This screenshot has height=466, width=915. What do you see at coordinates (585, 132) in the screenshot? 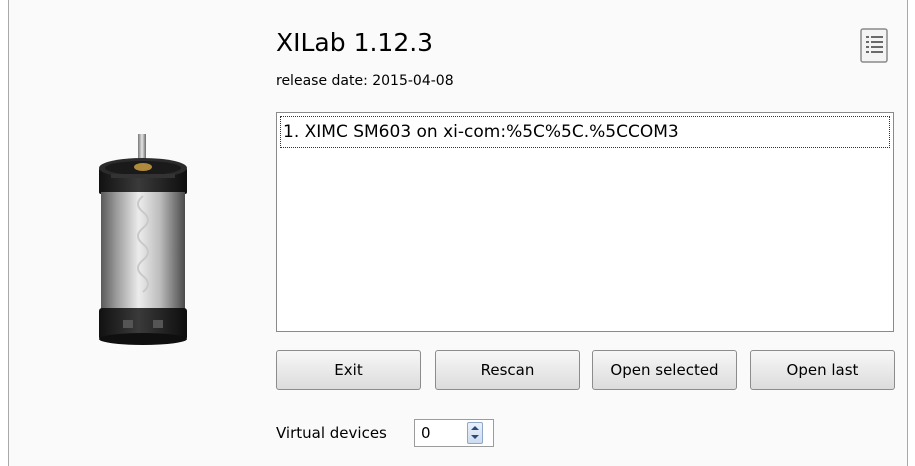
I see `list-item: 1. XIMC SM603 on xi-com:%5C%5C.%5CCOM3` at bounding box center [585, 132].